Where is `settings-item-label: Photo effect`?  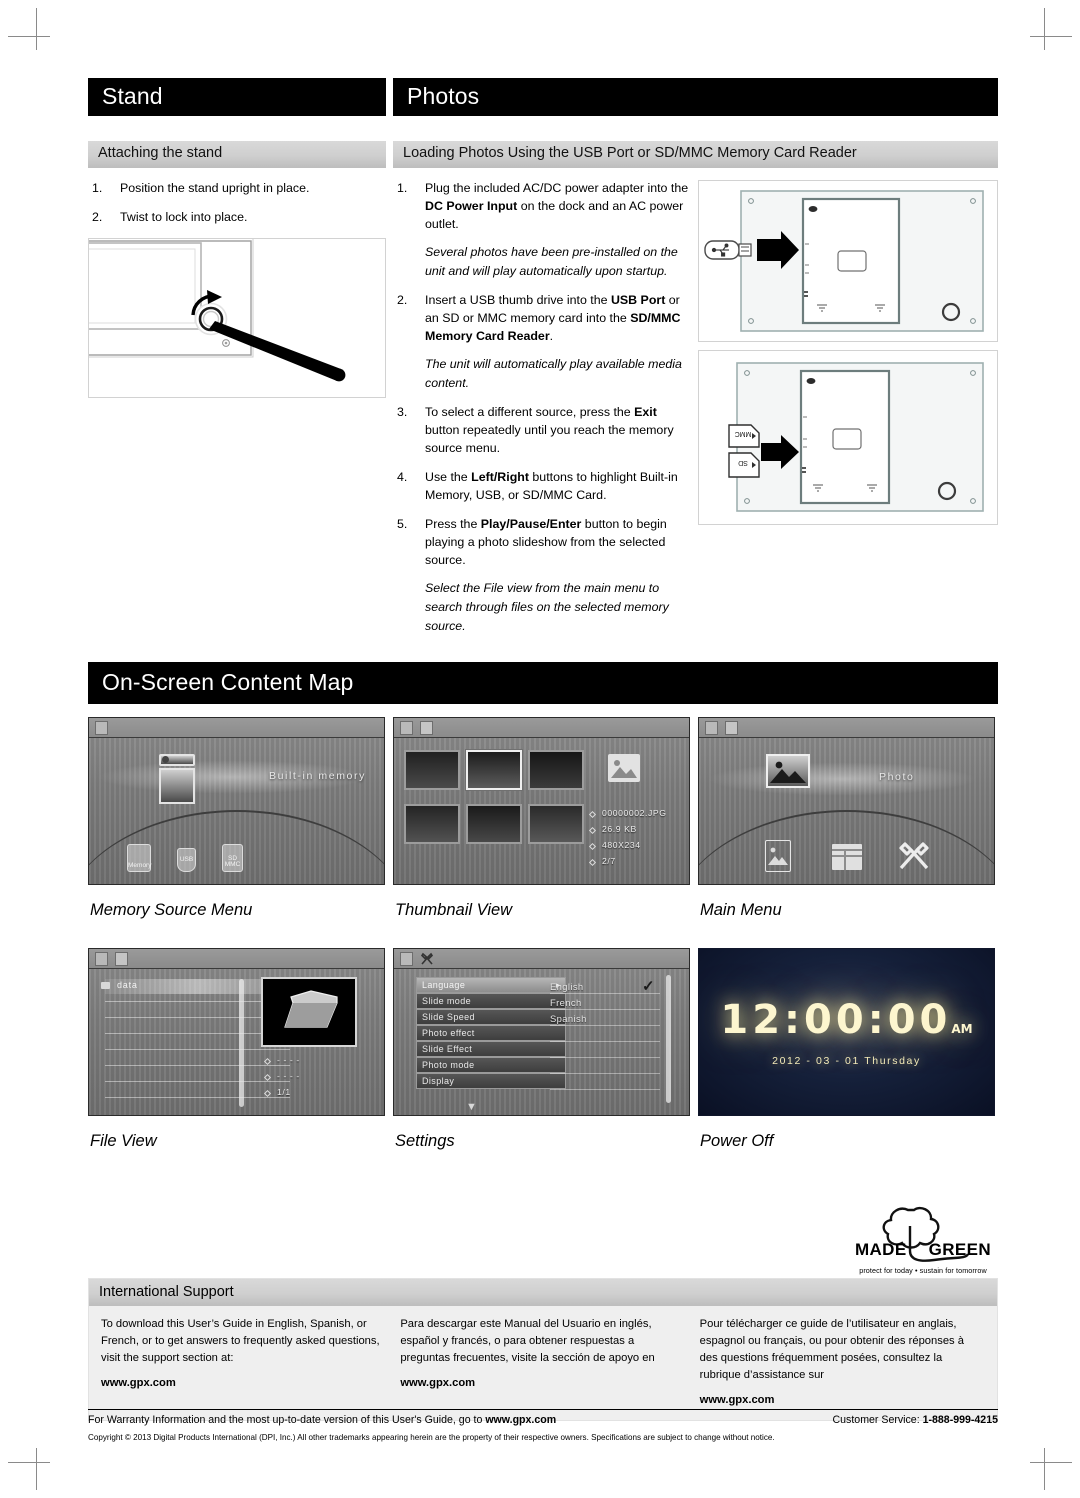 settings-item-label: Photo effect is located at coordinates (448, 1033).